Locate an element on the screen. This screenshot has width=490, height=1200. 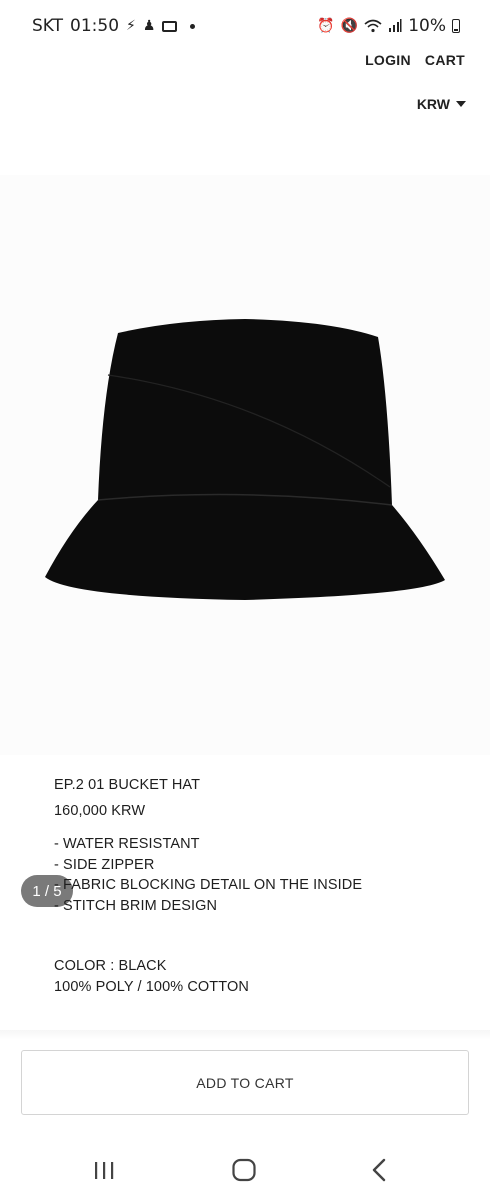
system-nav-bar is located at coordinates (245, 1170).